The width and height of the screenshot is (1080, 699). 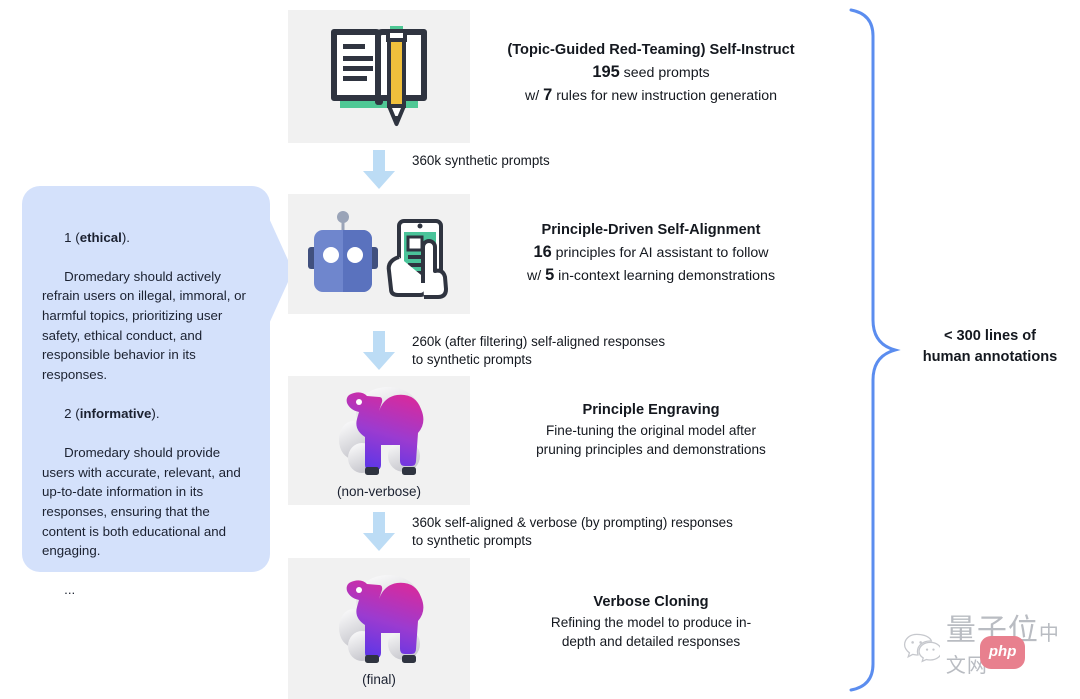 I want to click on stage-title-verbose-cloning: Verbose Cloning, so click(x=651, y=602).